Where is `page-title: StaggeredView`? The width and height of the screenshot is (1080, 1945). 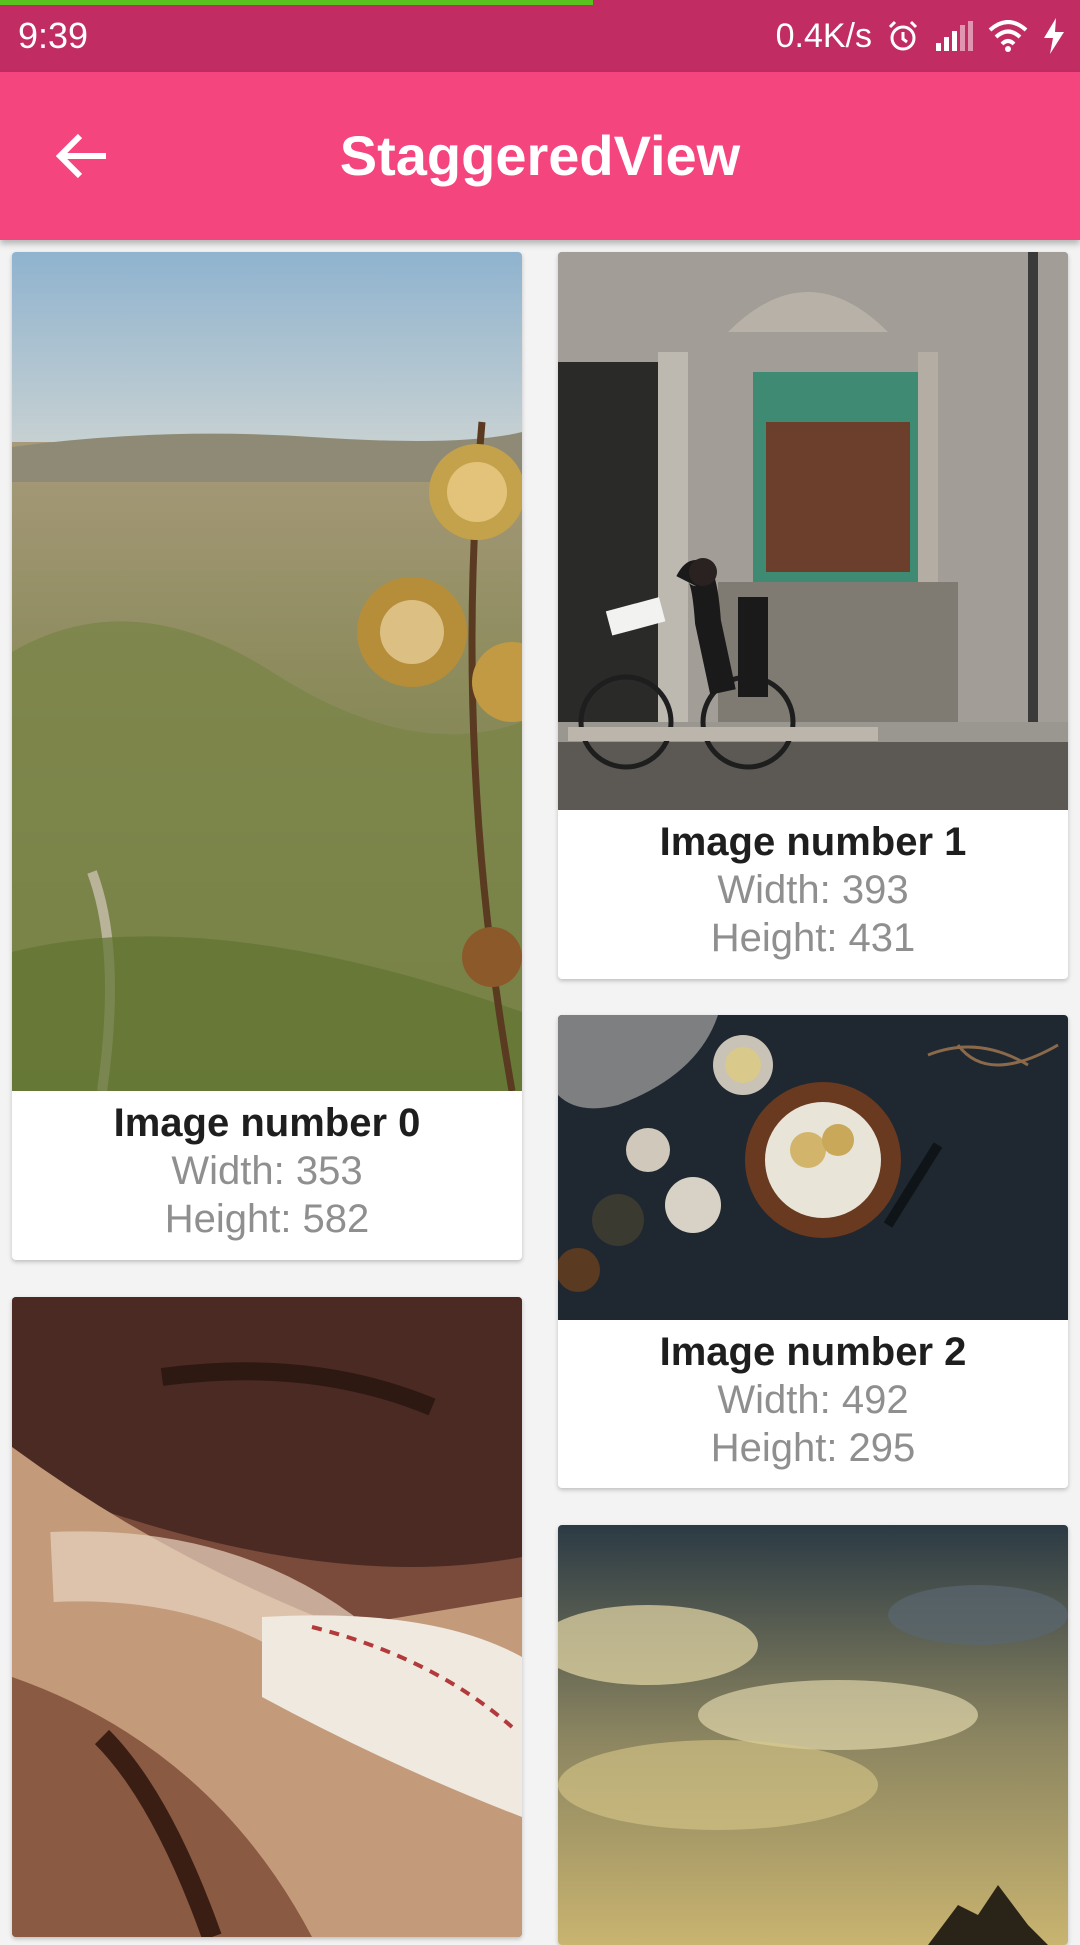 page-title: StaggeredView is located at coordinates (540, 155).